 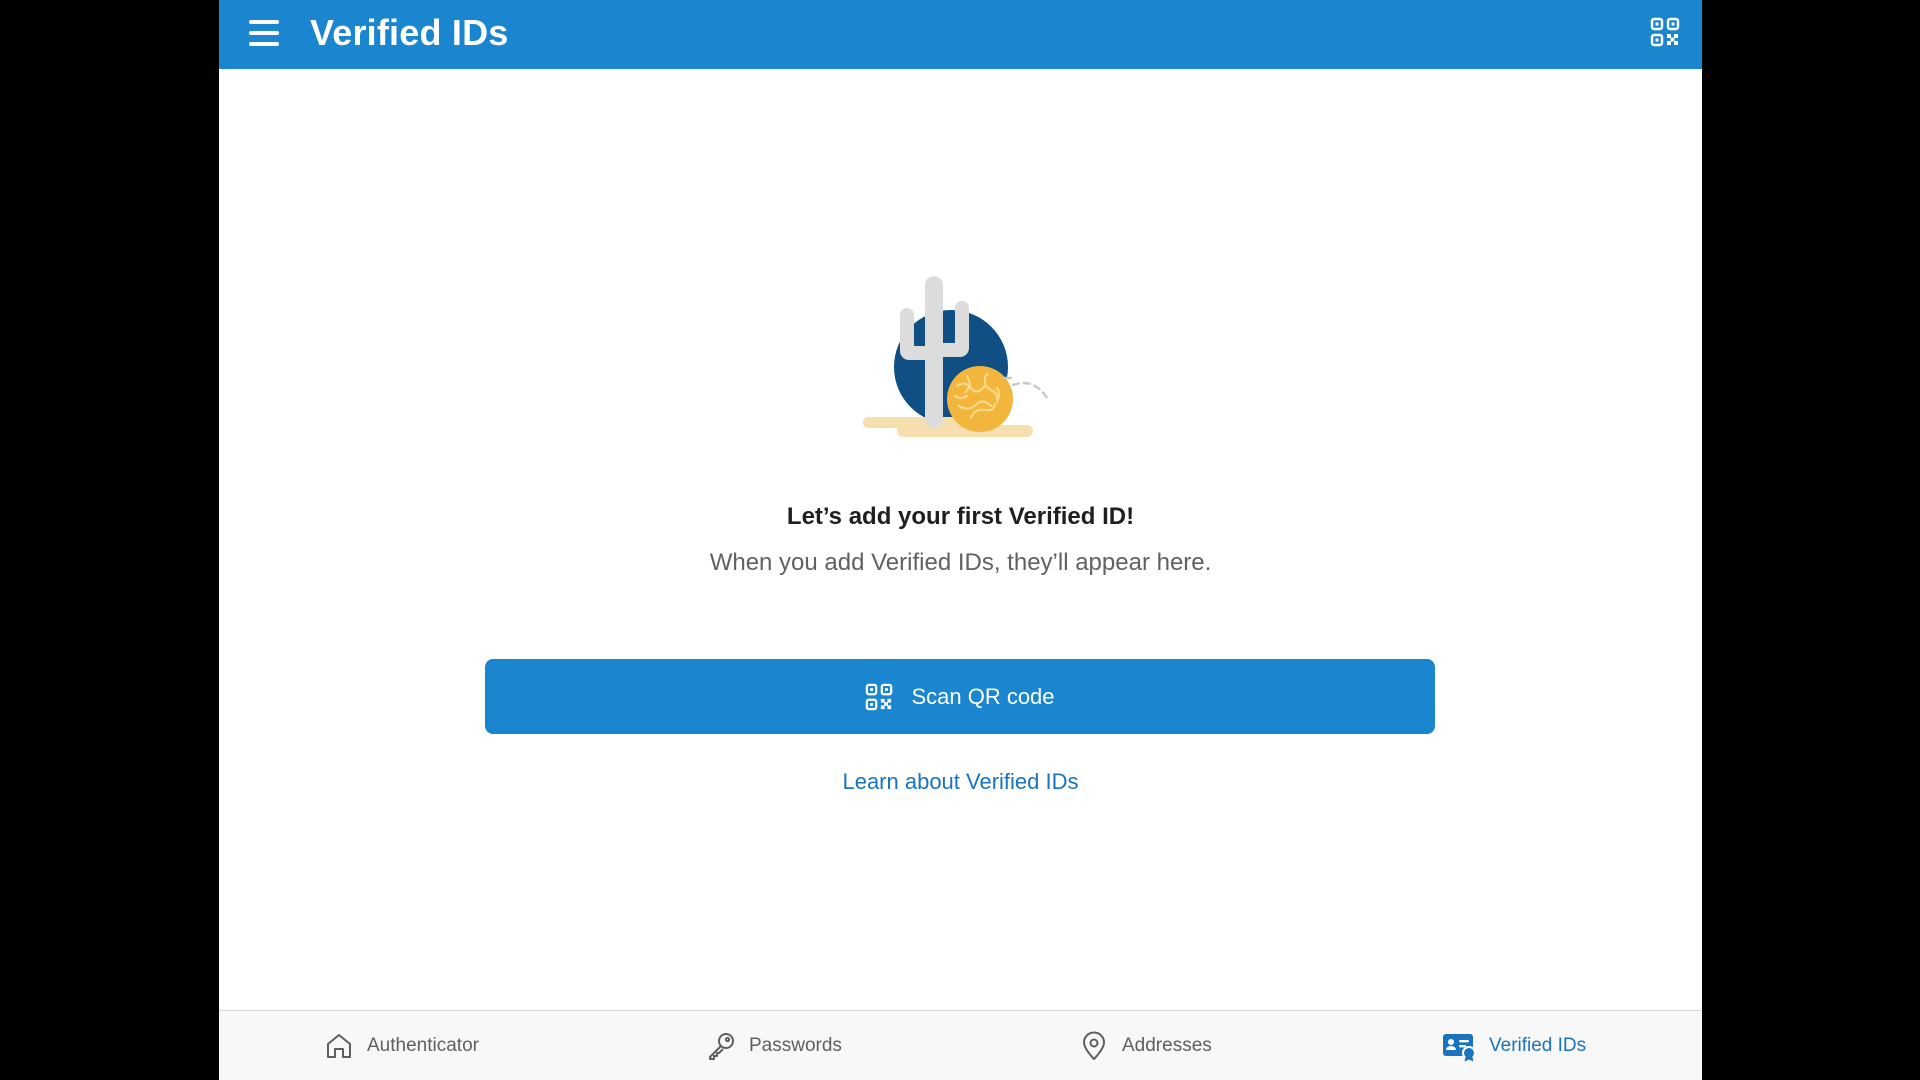 What do you see at coordinates (983, 696) in the screenshot?
I see `scan-qr-code-label: Scan QR code` at bounding box center [983, 696].